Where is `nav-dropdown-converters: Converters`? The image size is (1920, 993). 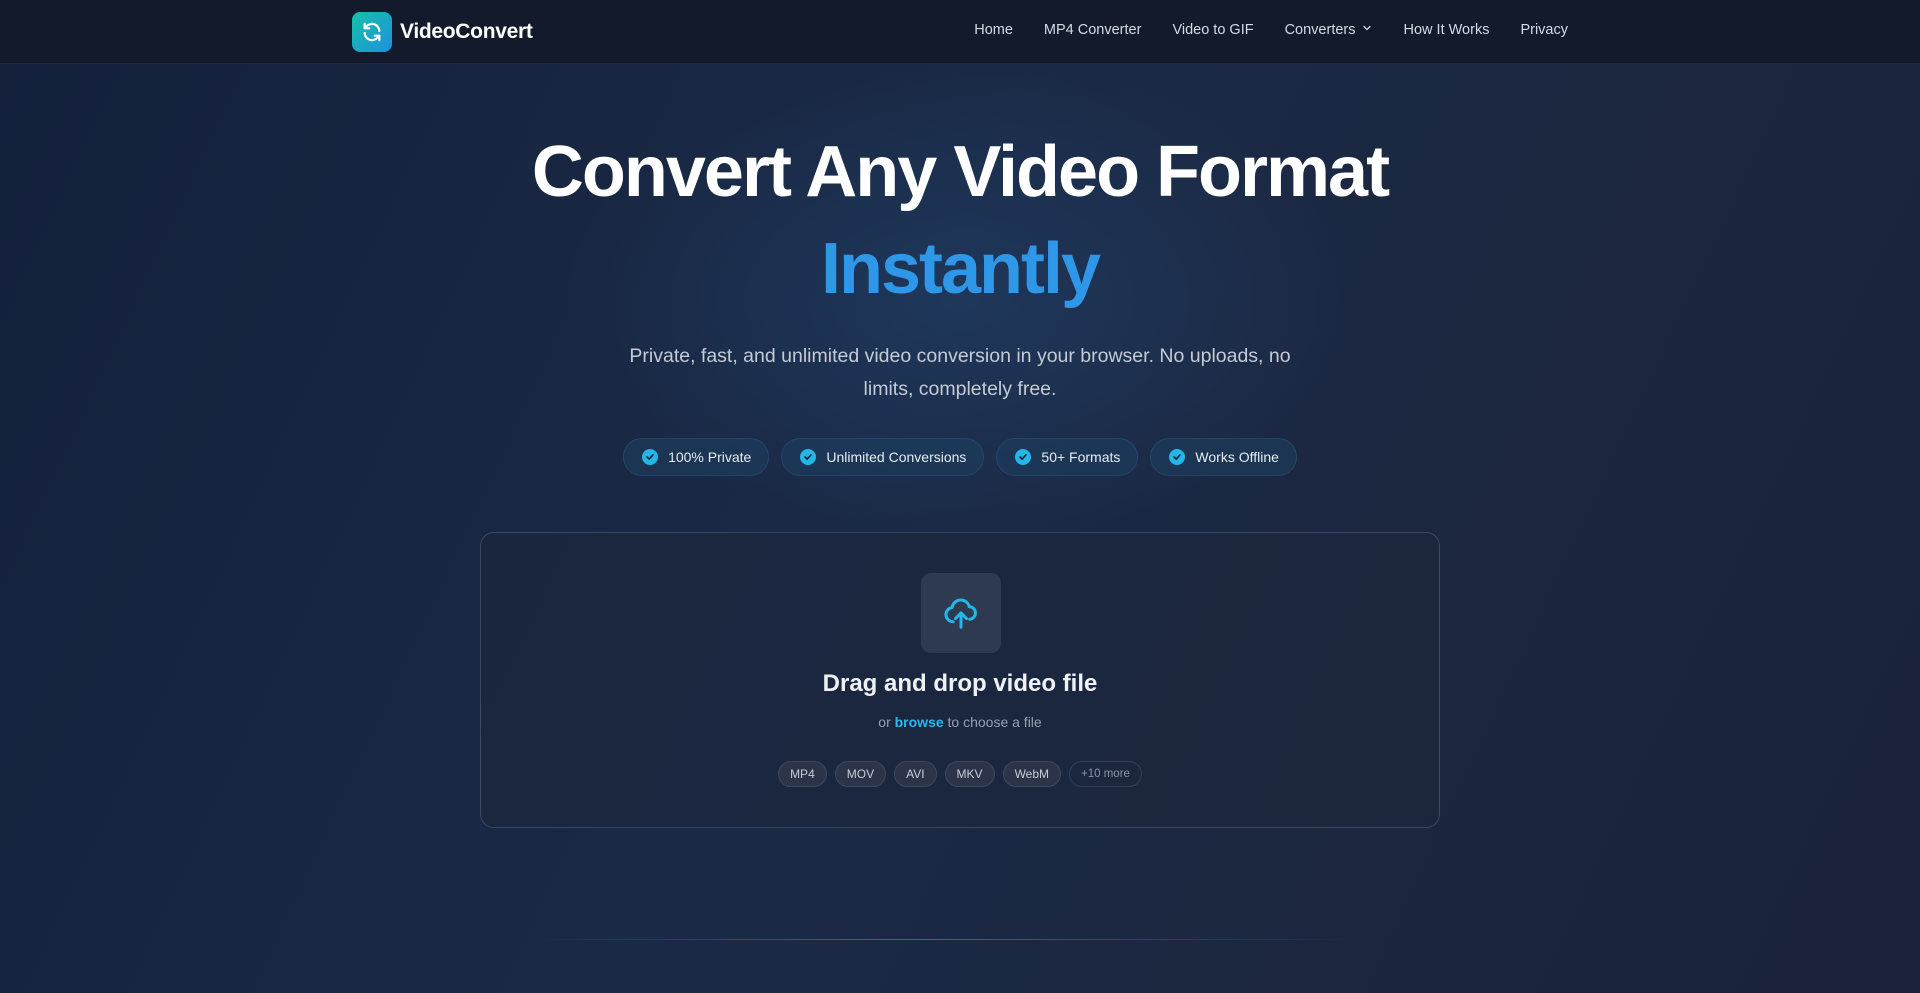
nav-dropdown-converters: Converters is located at coordinates (1329, 30).